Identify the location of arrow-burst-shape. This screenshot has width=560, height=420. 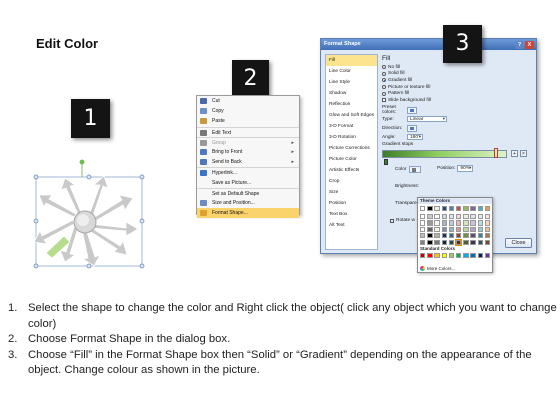
(90, 214).